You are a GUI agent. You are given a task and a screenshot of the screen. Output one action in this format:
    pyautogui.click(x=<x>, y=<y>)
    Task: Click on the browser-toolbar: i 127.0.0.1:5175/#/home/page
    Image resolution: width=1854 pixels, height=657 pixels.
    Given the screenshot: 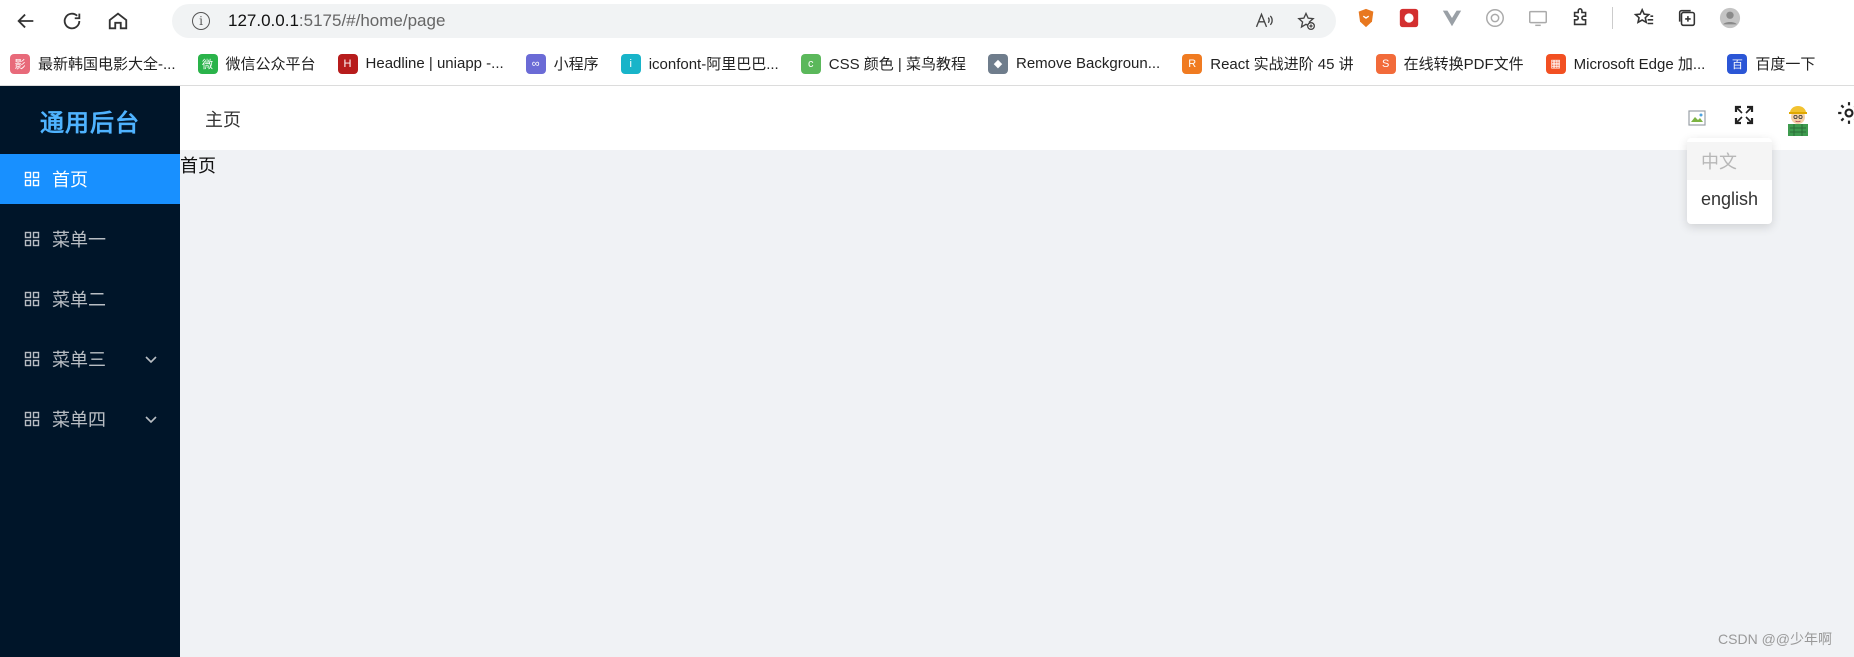 What is the action you would take?
    pyautogui.click(x=927, y=21)
    